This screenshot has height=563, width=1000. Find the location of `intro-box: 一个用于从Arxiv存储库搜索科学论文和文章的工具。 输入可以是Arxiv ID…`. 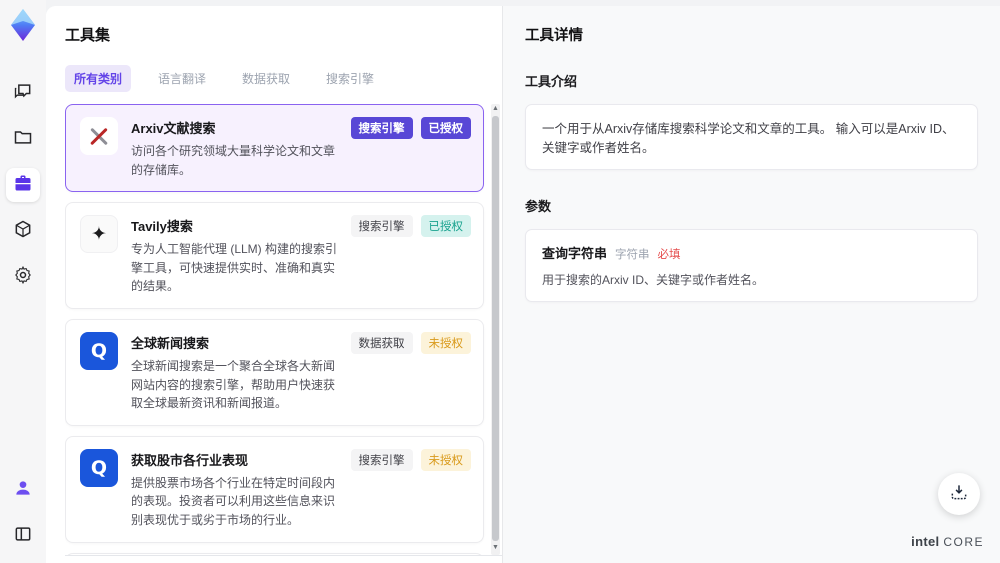

intro-box: 一个用于从Arxiv存储库搜索科学论文和文章的工具。 输入可以是Arxiv ID… is located at coordinates (751, 137).